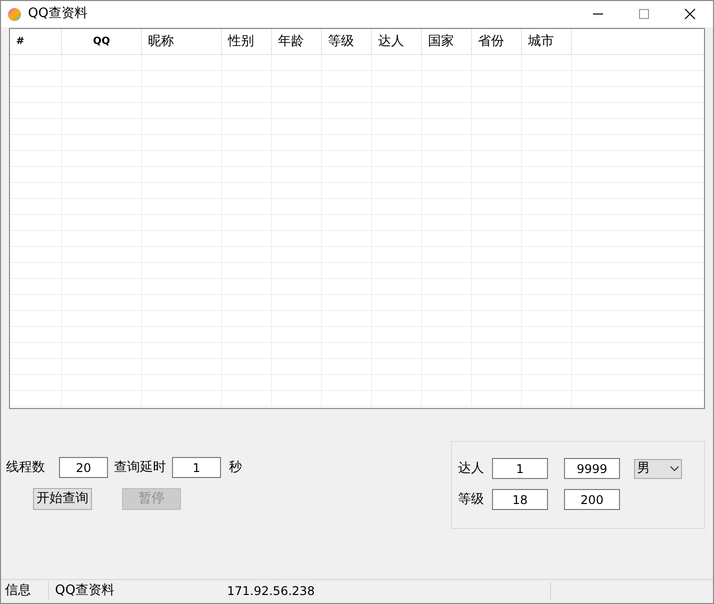  Describe the element at coordinates (658, 468) in the screenshot. I see `gender-dropdown: 男` at that location.